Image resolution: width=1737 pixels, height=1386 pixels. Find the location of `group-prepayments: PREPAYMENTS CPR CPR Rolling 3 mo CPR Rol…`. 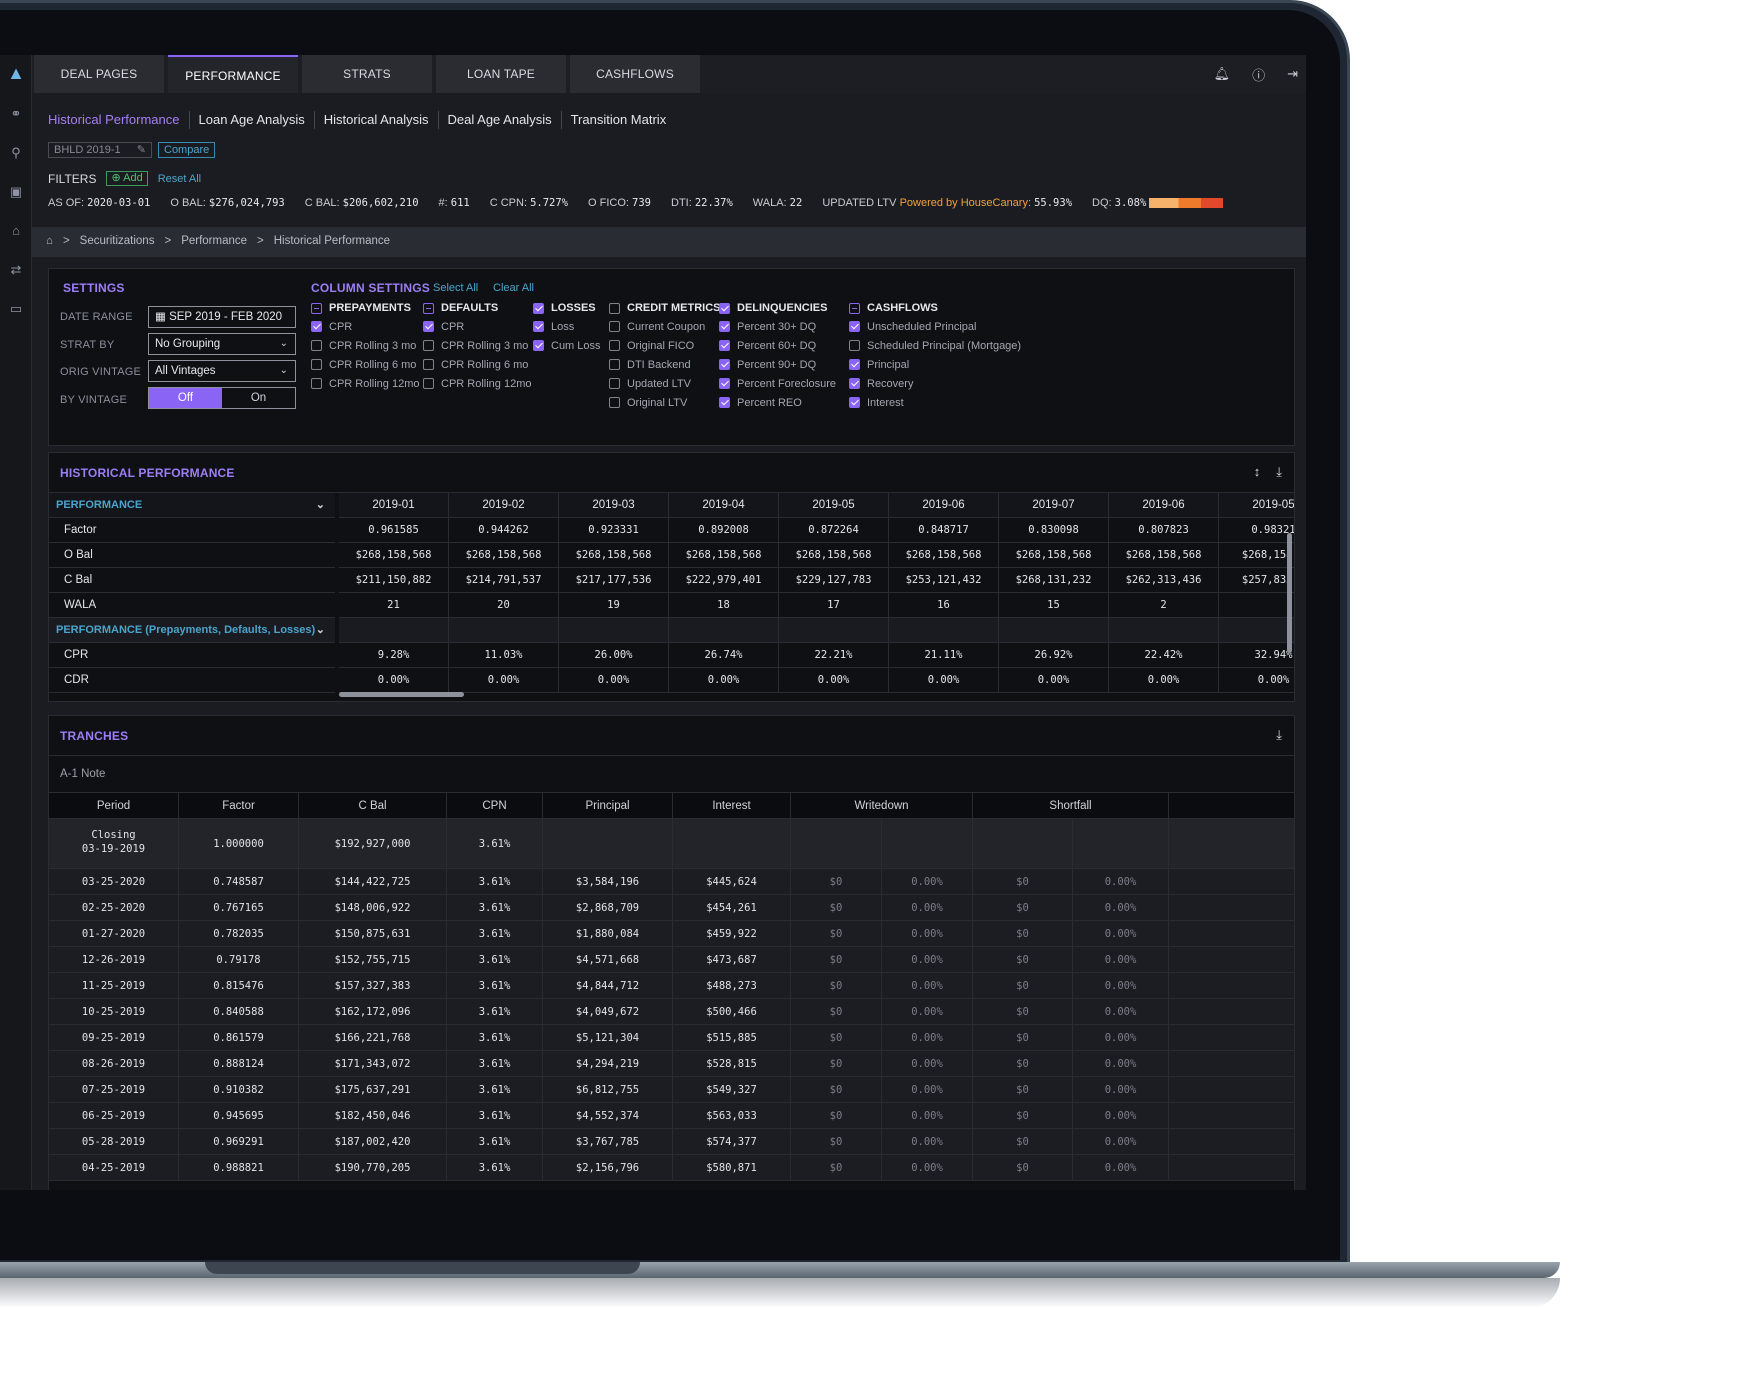

group-prepayments: PREPAYMENTS CPR CPR Rolling 3 mo CPR Rol… is located at coordinates (365, 346).